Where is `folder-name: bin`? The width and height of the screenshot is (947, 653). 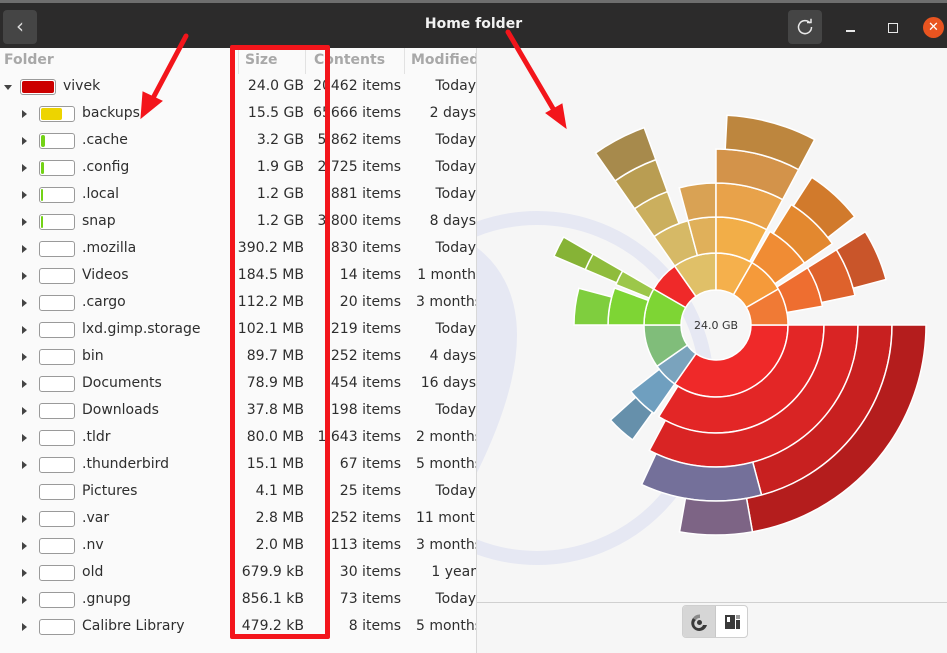
folder-name: bin is located at coordinates (93, 356).